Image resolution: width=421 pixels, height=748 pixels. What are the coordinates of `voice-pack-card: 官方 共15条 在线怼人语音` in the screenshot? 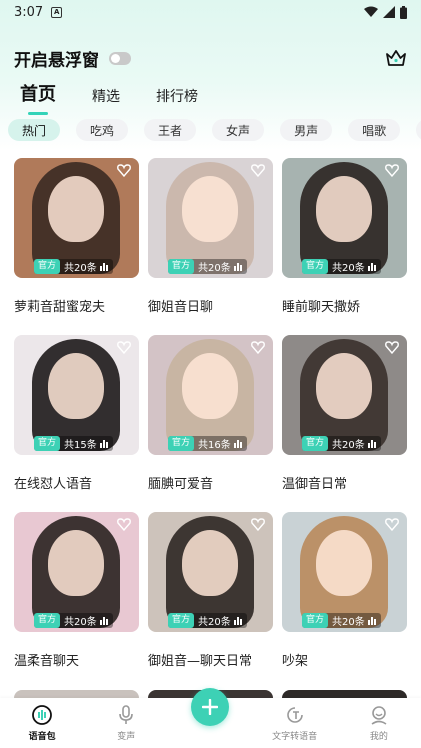 It's located at (76, 423).